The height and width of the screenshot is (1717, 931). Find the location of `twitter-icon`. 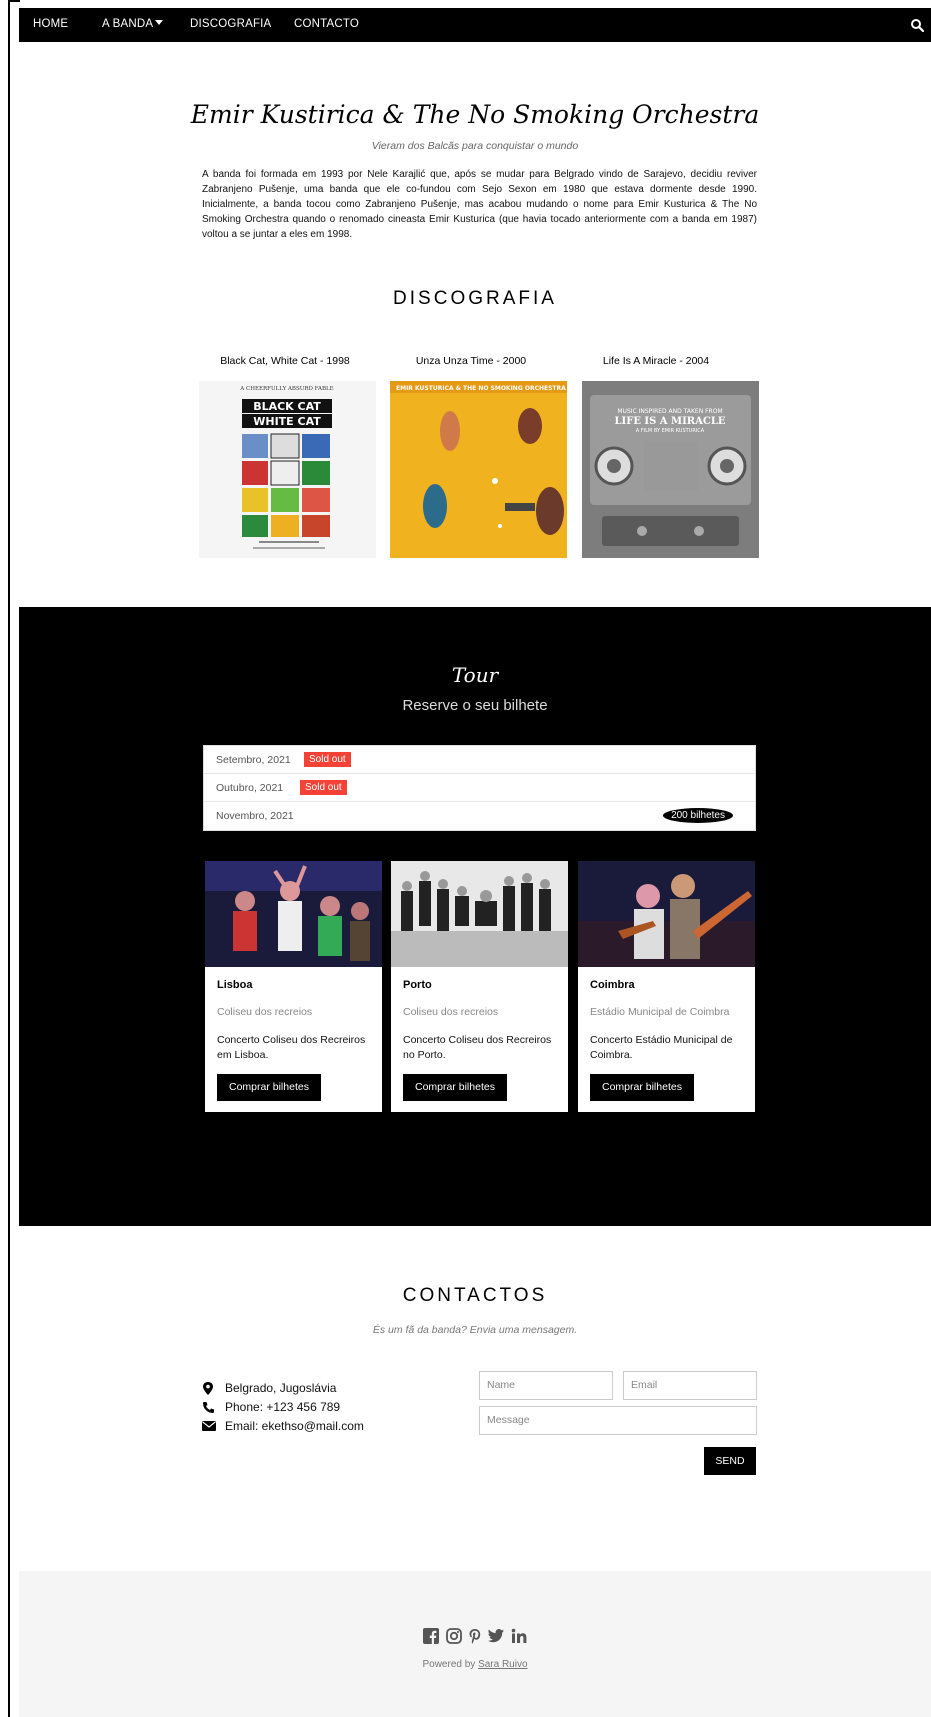

twitter-icon is located at coordinates (496, 1635).